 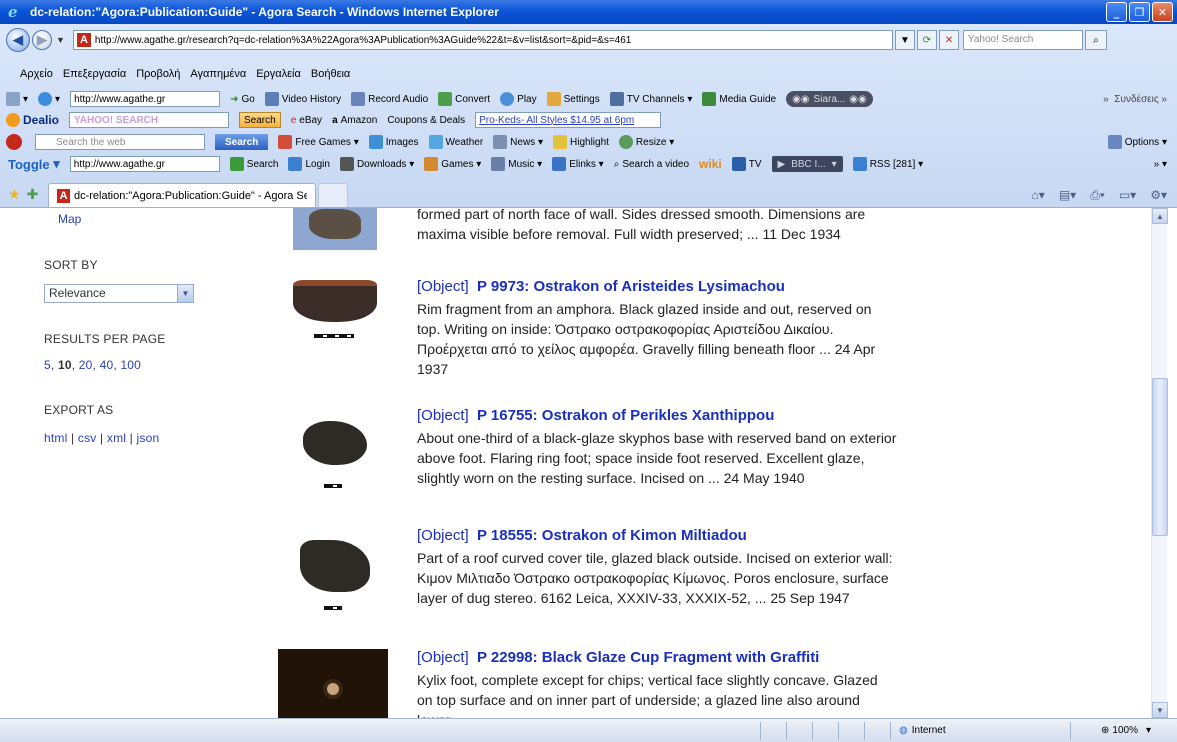 I want to click on rss-button: RSS [281] ▾, so click(x=887, y=164).